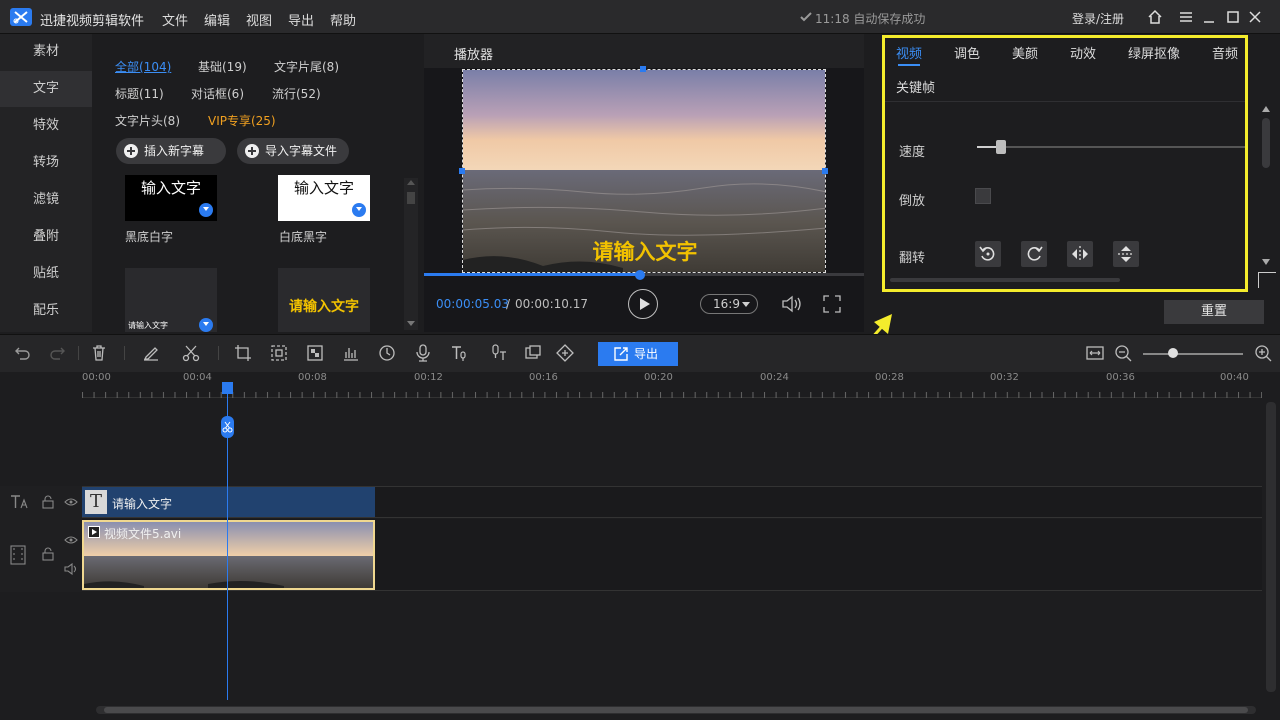 The width and height of the screenshot is (1280, 720). What do you see at coordinates (411, 198) in the screenshot?
I see `scroll-thumb` at bounding box center [411, 198].